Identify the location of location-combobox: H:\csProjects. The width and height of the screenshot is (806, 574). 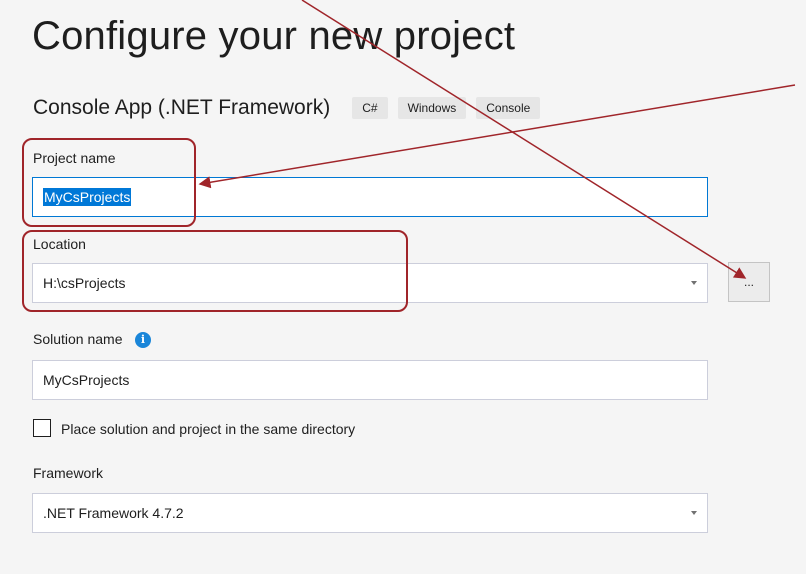
(370, 283).